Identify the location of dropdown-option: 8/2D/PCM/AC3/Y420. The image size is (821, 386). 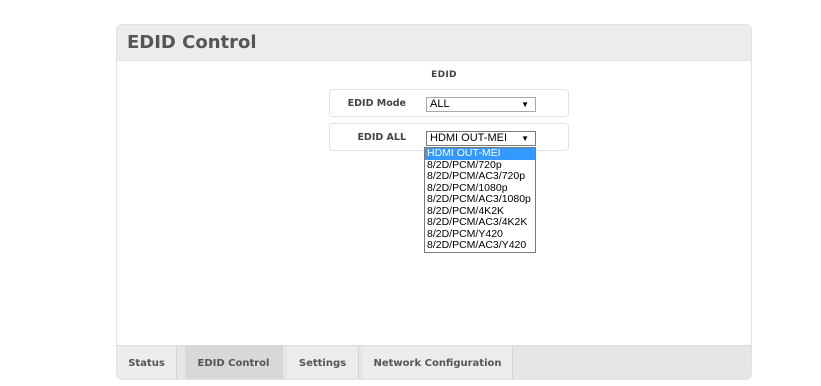
(480, 245).